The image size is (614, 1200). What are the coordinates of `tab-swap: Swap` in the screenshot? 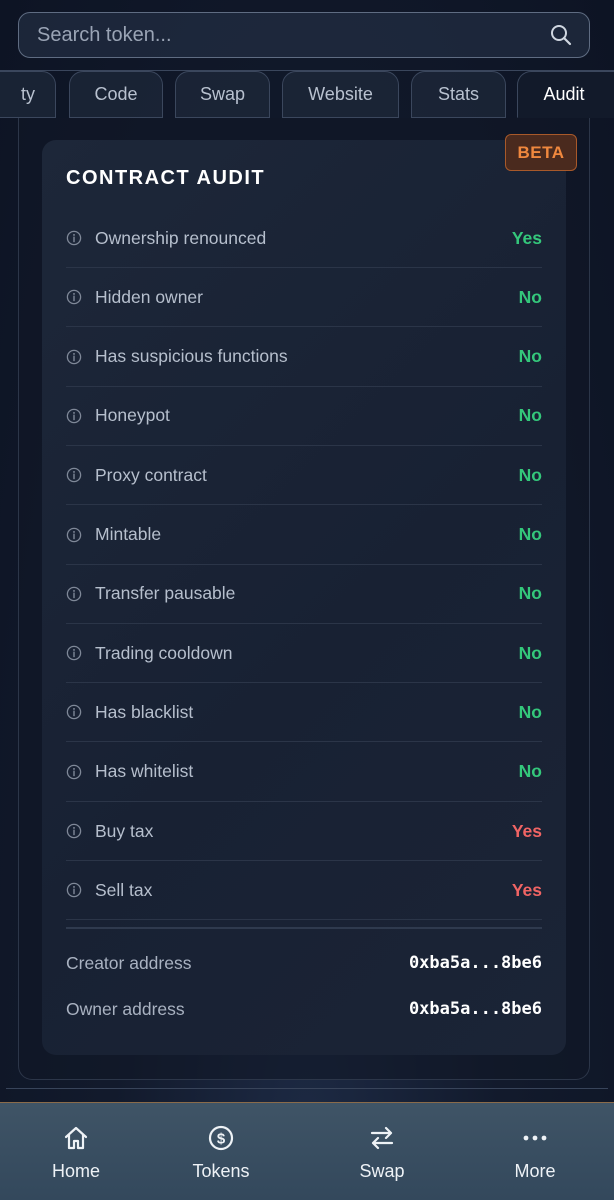 It's located at (222, 94).